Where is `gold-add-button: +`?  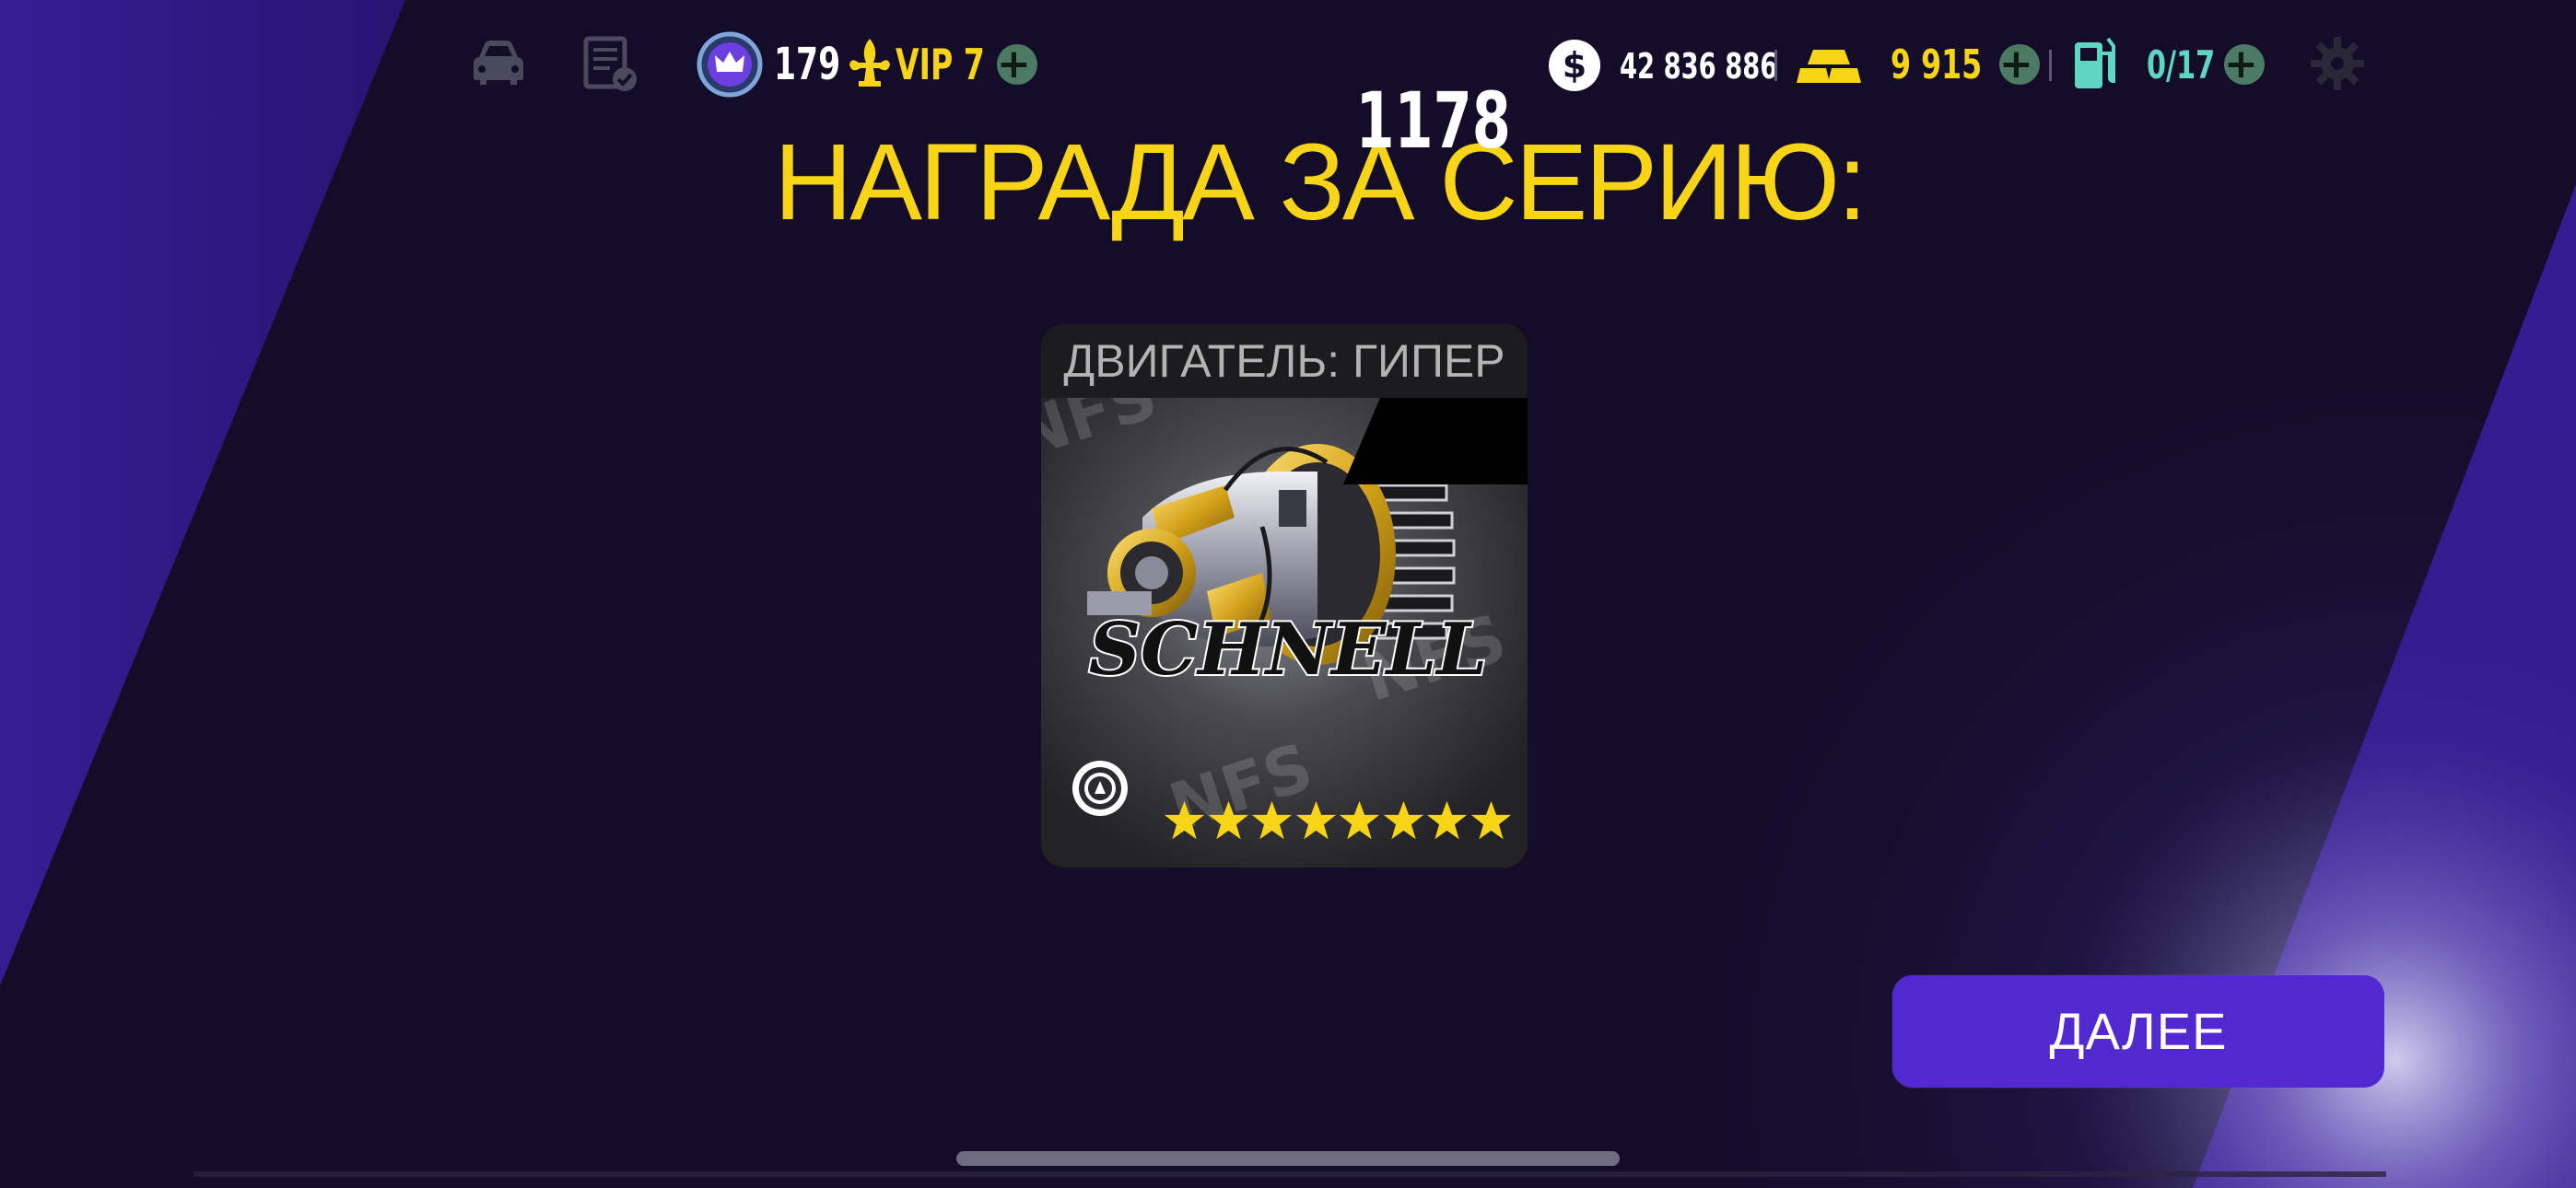 gold-add-button: + is located at coordinates (2019, 64).